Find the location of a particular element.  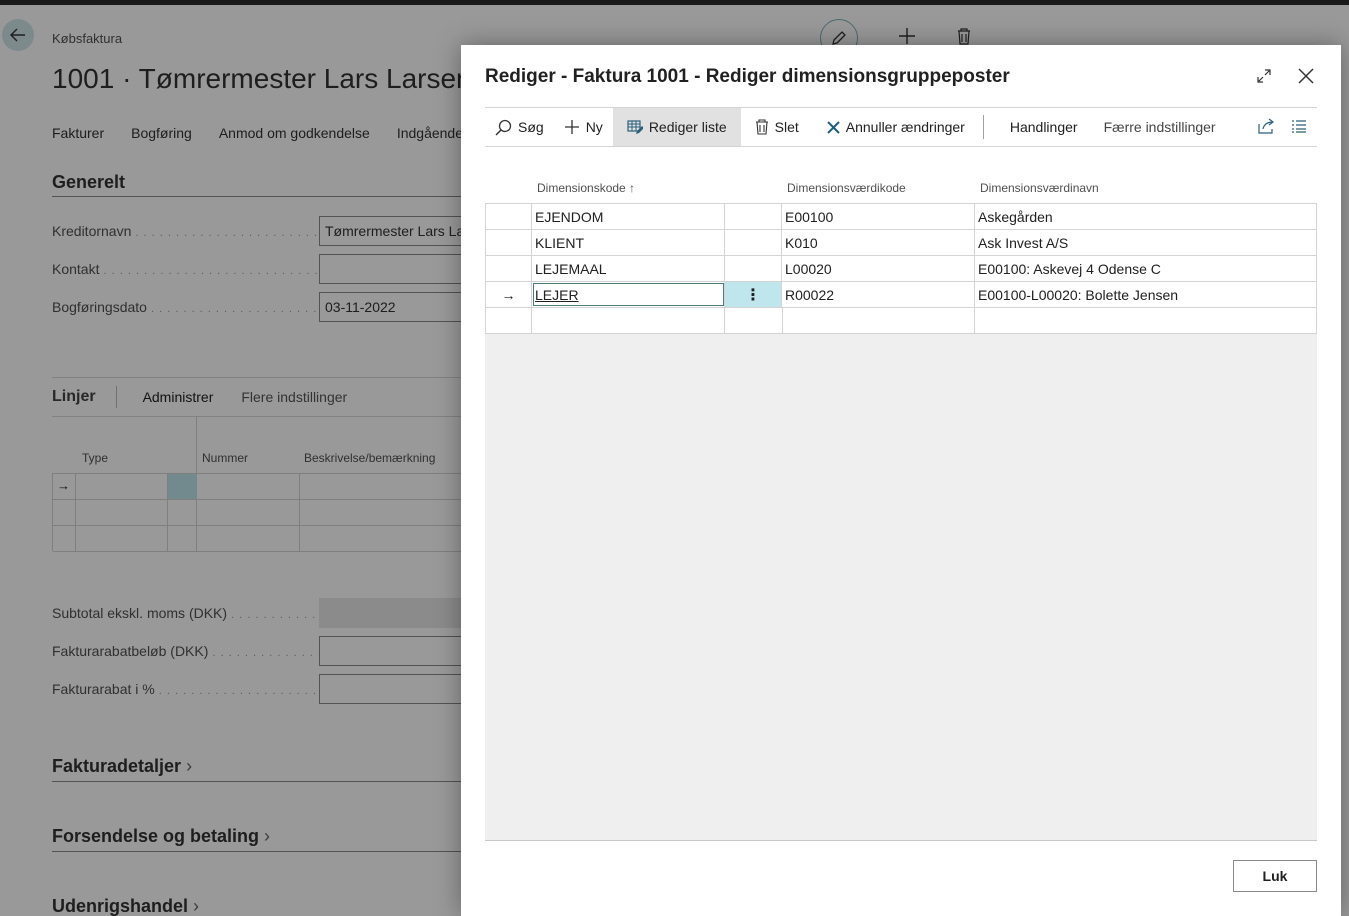

edit-list-icon is located at coordinates (635, 127).